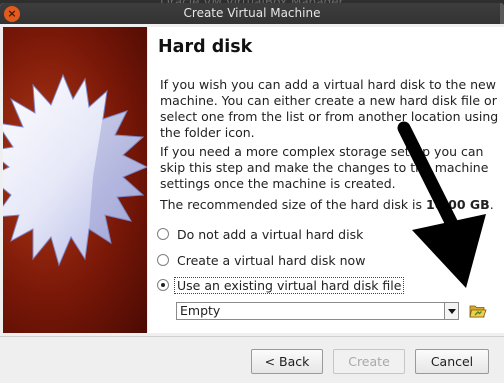 Image resolution: width=504 pixels, height=383 pixels. Describe the element at coordinates (287, 361) in the screenshot. I see `back-button: < Back` at that location.